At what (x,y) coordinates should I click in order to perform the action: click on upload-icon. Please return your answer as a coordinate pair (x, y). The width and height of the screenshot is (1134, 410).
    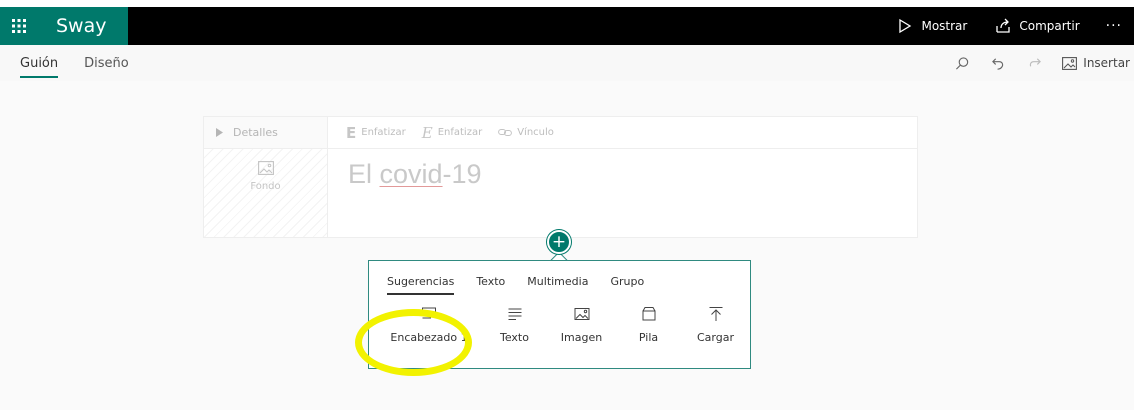
    Looking at the image, I should click on (715, 314).